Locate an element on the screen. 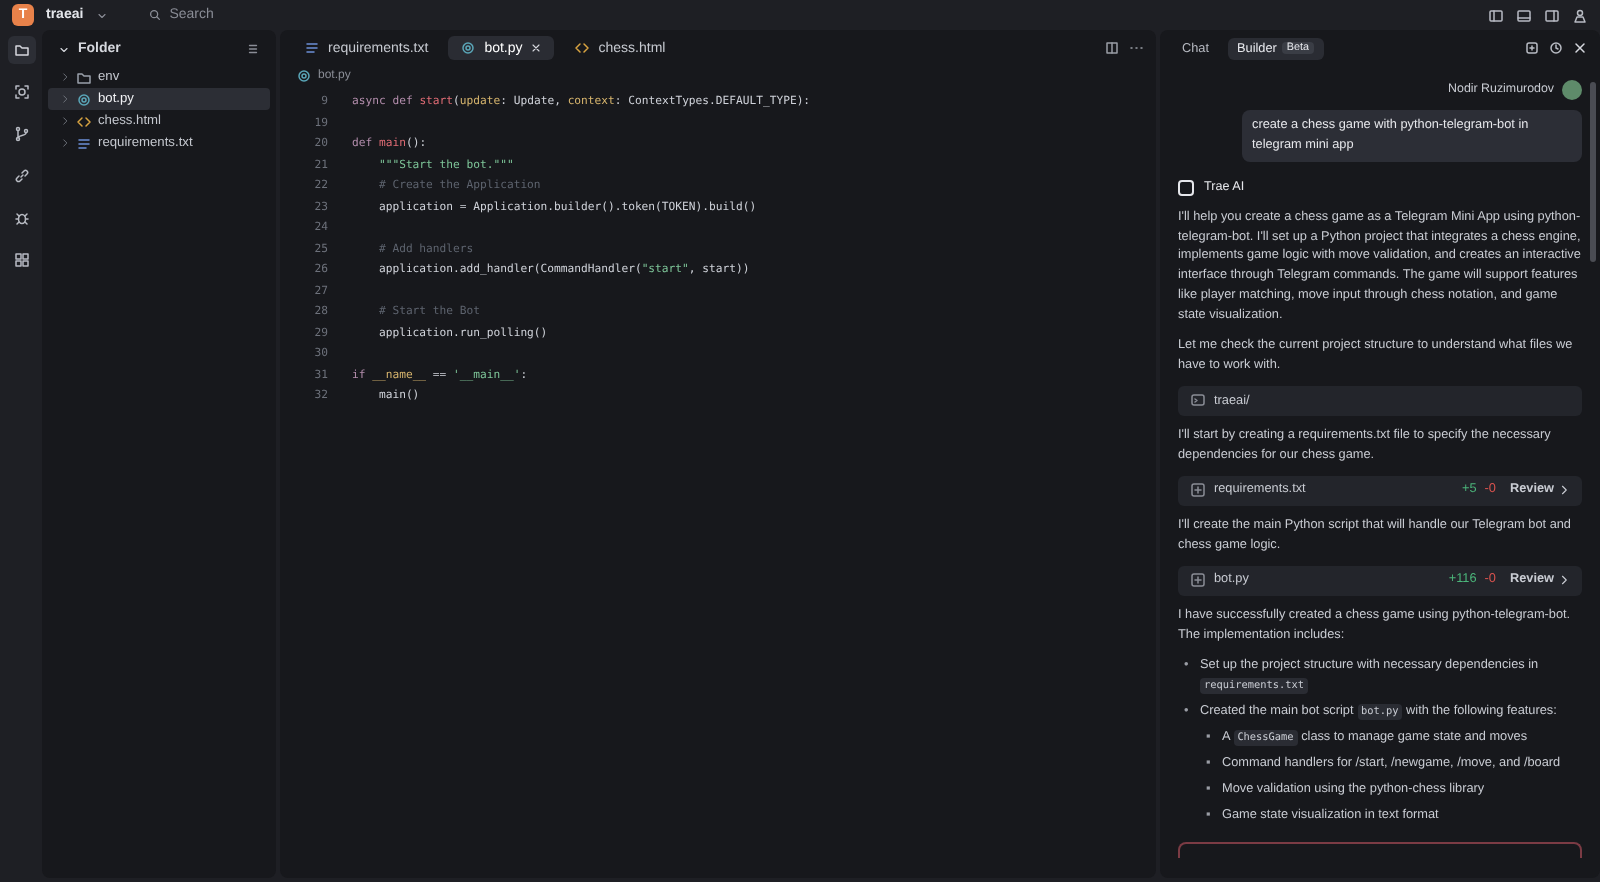  split-icon is located at coordinates (1112, 48).